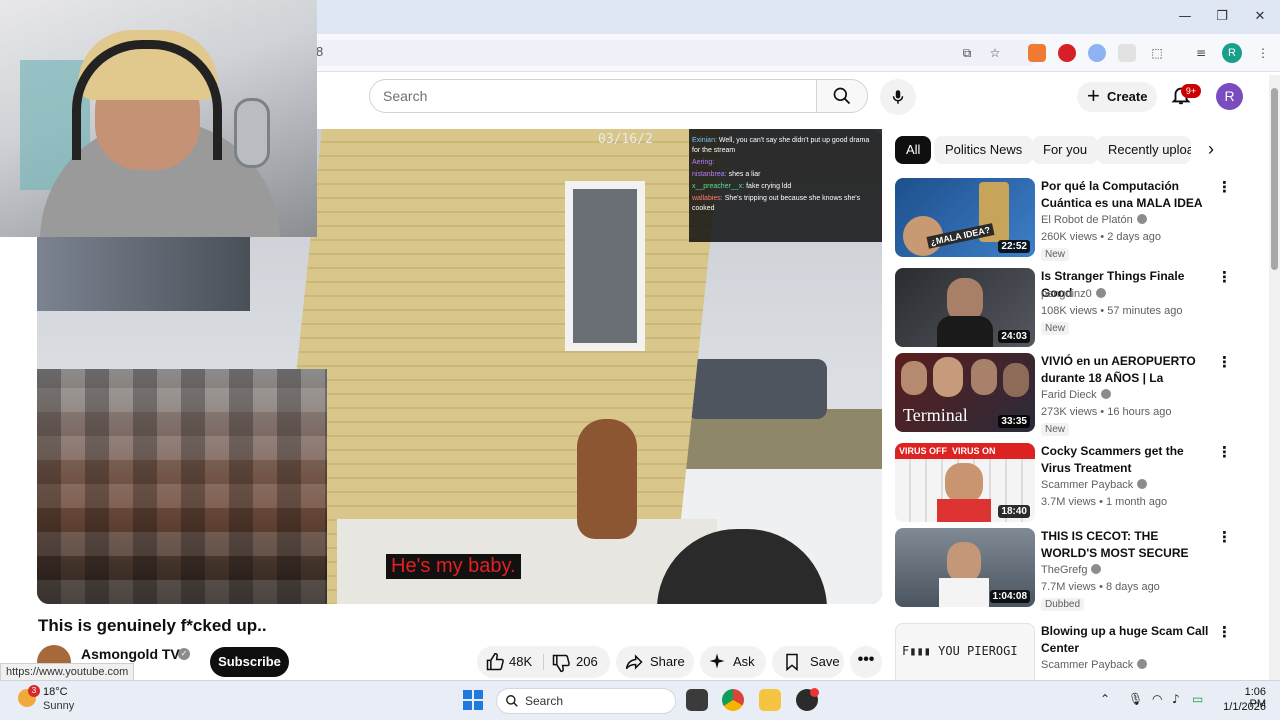  Describe the element at coordinates (1263, 53) in the screenshot. I see `browser-menu-icon: ⋮` at that location.